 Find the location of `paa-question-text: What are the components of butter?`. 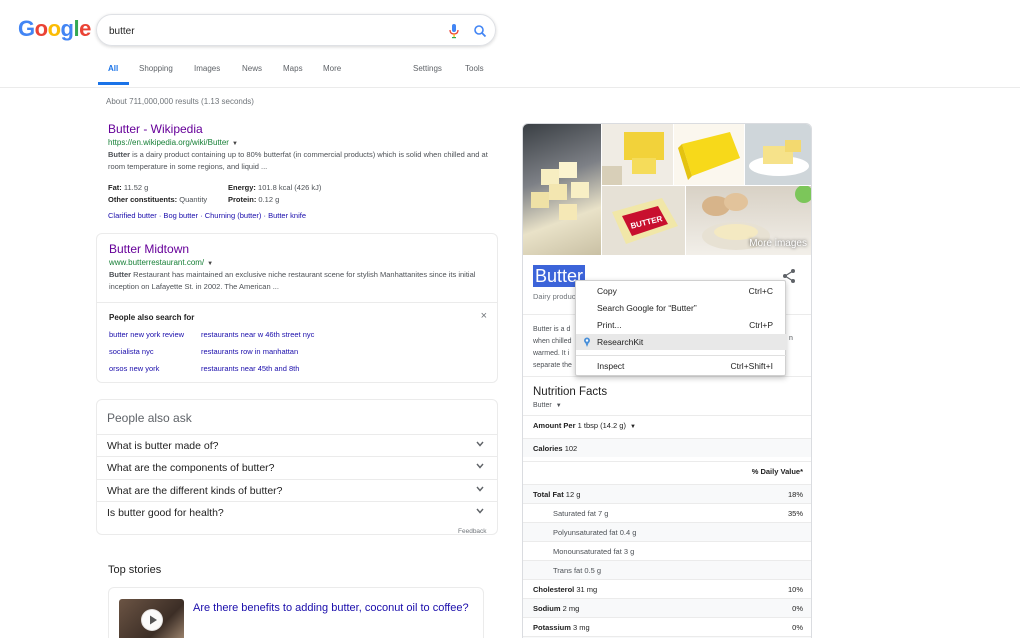

paa-question-text: What are the components of butter? is located at coordinates (191, 468).